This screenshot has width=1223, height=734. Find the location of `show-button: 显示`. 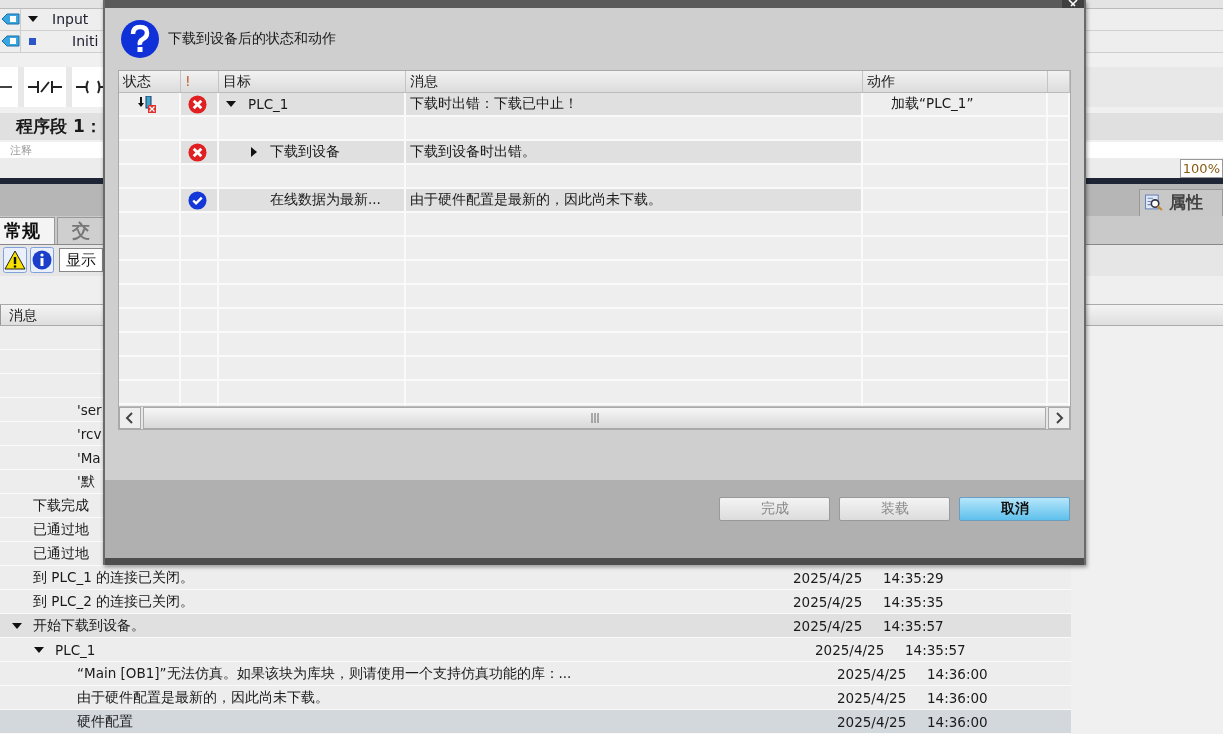

show-button: 显示 is located at coordinates (81, 260).